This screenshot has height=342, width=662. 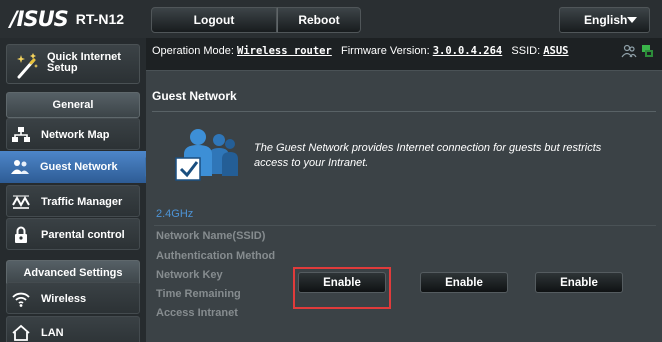 I want to click on sidebar-item-guest-network: Guest Network, so click(x=76, y=167).